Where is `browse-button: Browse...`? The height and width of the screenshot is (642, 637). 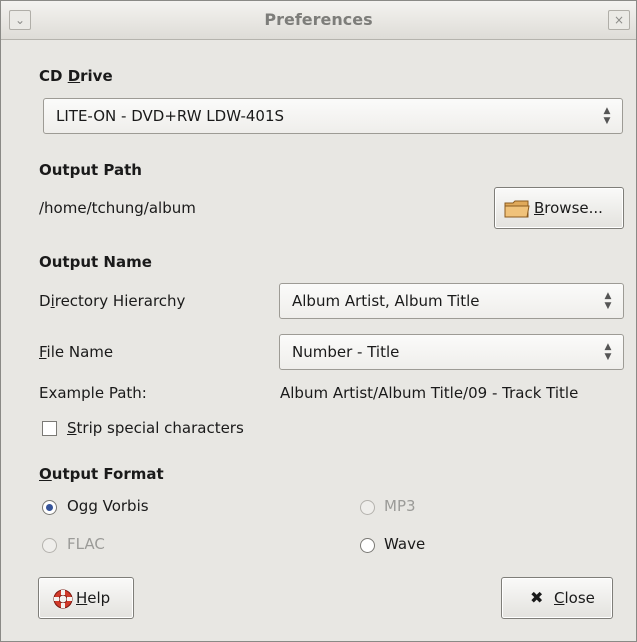 browse-button: Browse... is located at coordinates (559, 208).